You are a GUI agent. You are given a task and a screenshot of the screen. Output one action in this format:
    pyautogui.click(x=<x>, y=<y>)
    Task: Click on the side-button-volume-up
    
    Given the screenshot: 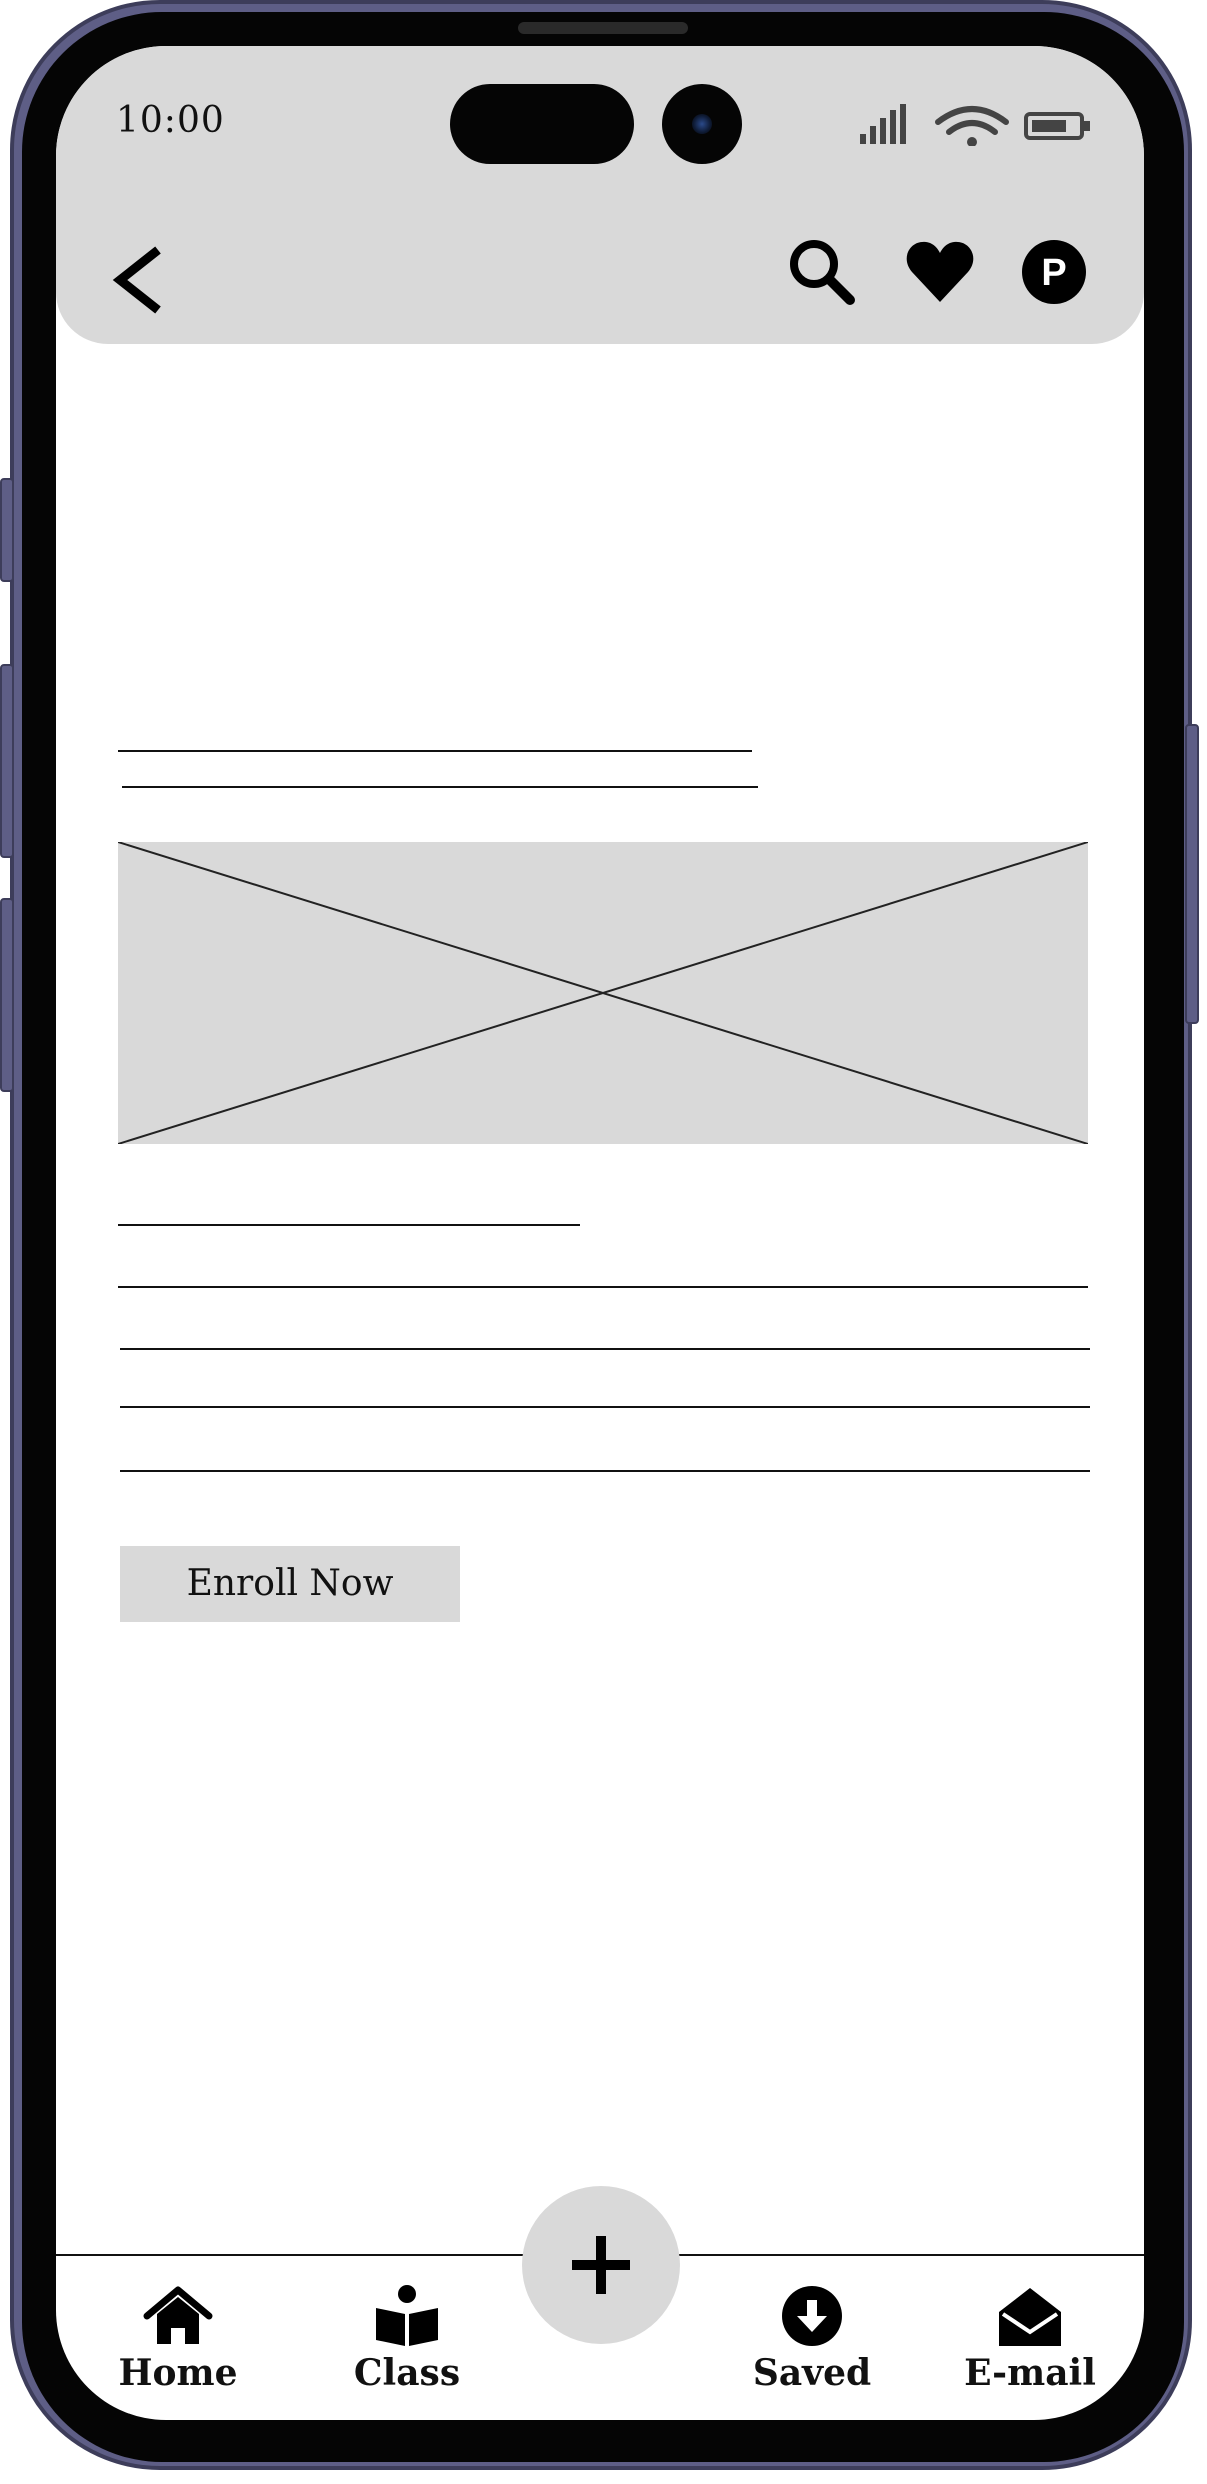 What is the action you would take?
    pyautogui.click(x=7, y=761)
    